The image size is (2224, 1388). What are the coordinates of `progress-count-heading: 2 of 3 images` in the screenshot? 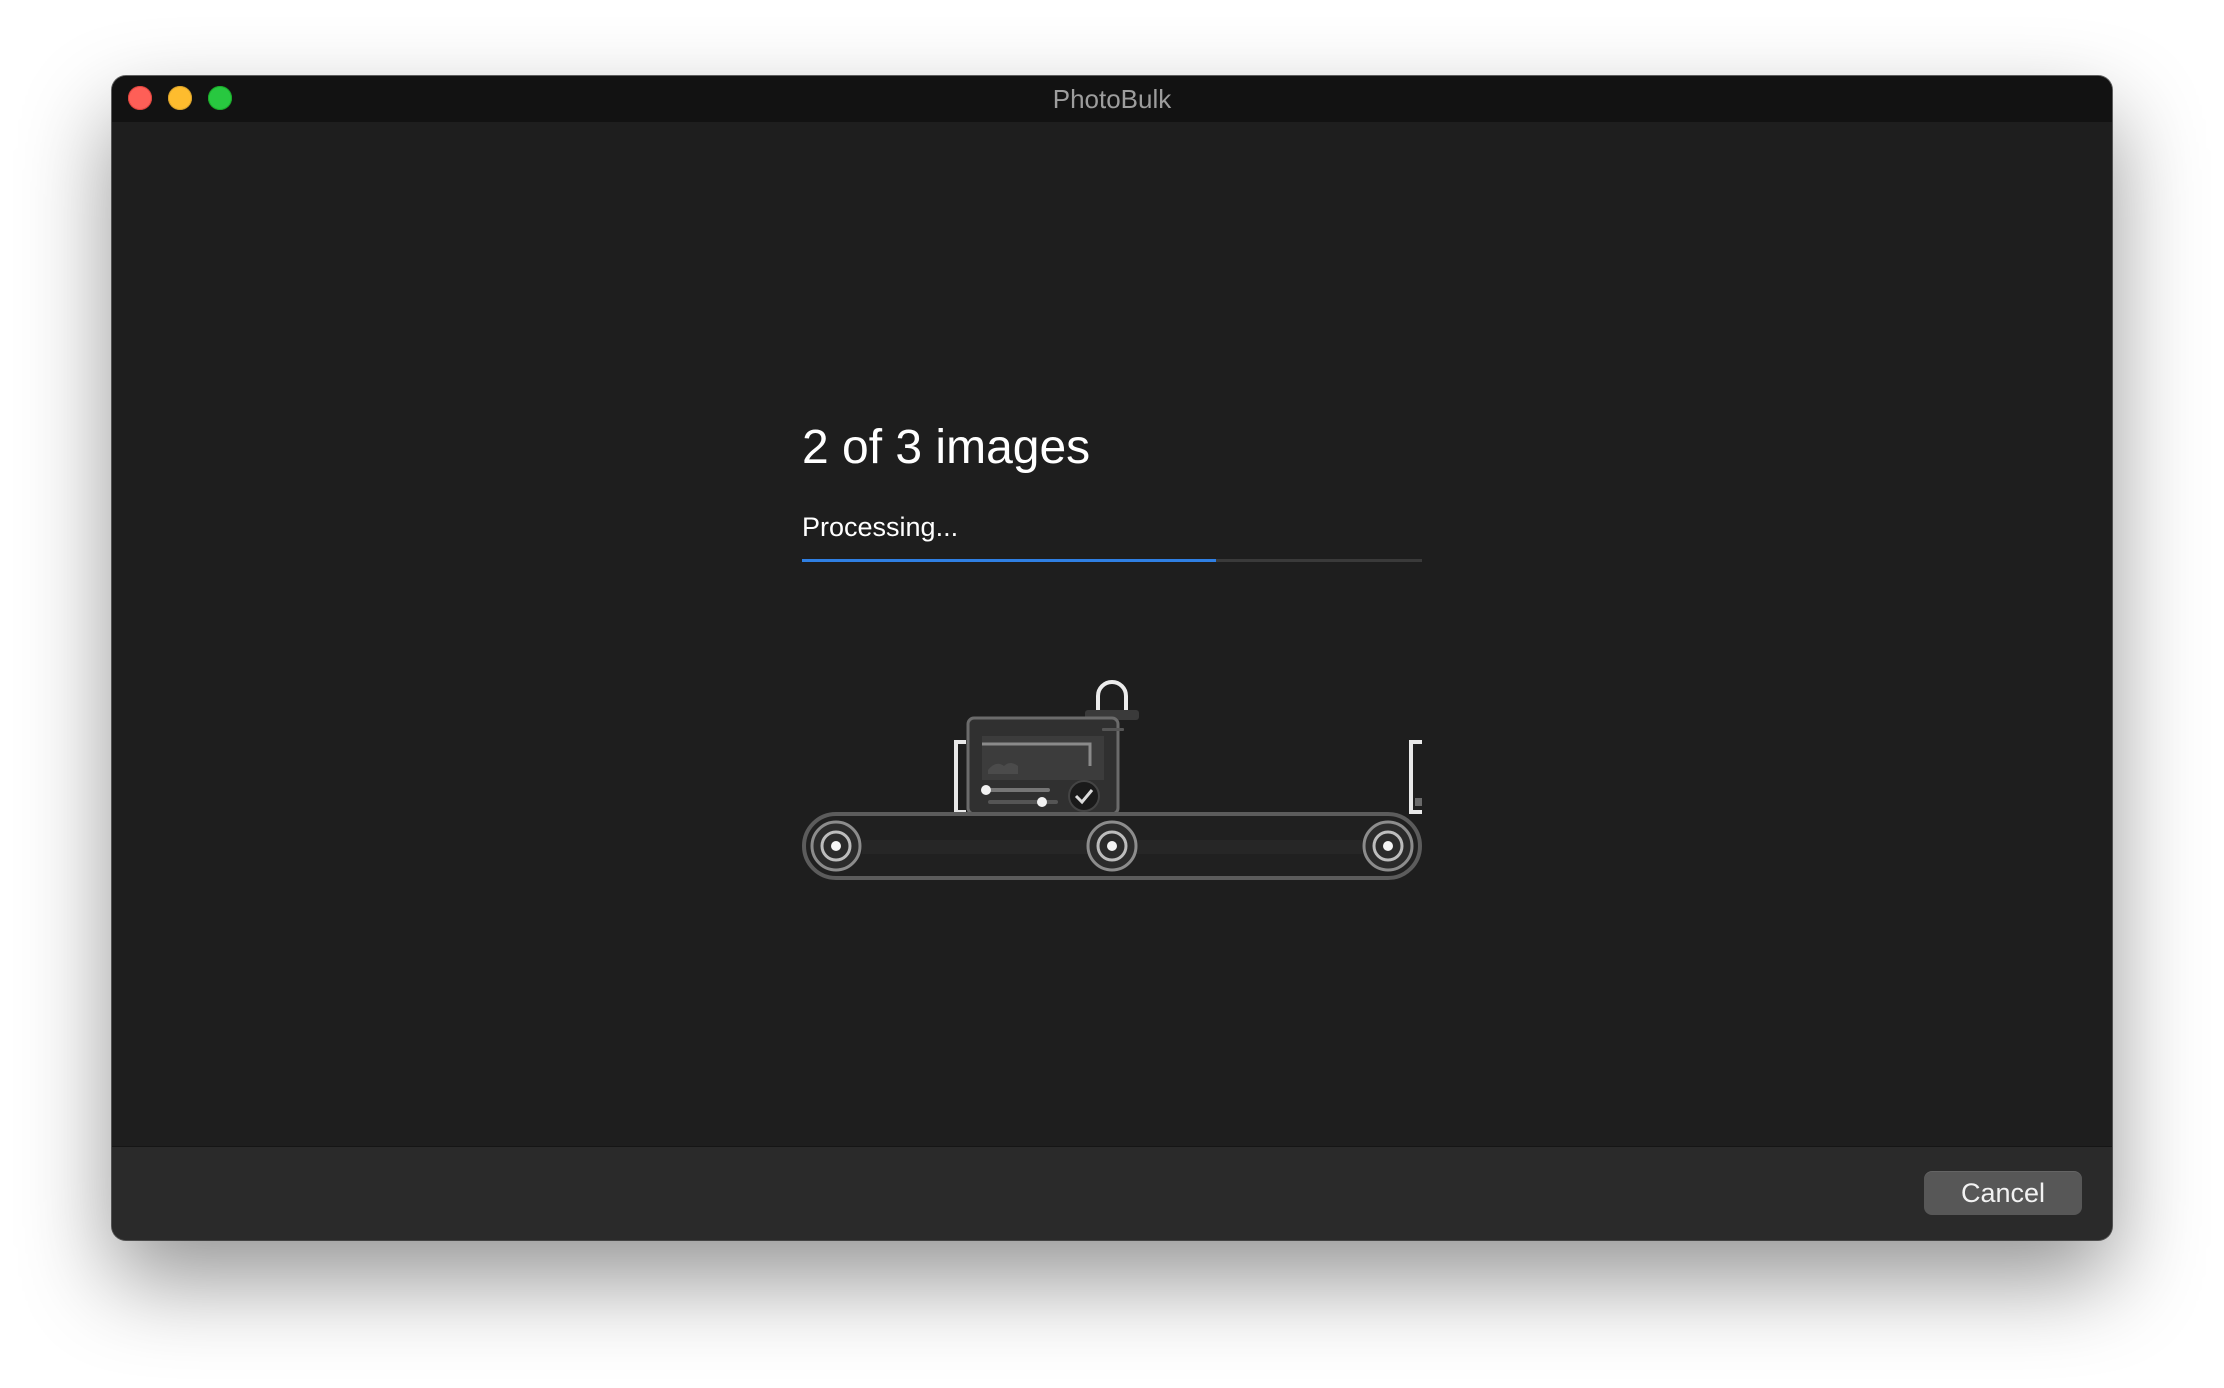 It's located at (946, 447).